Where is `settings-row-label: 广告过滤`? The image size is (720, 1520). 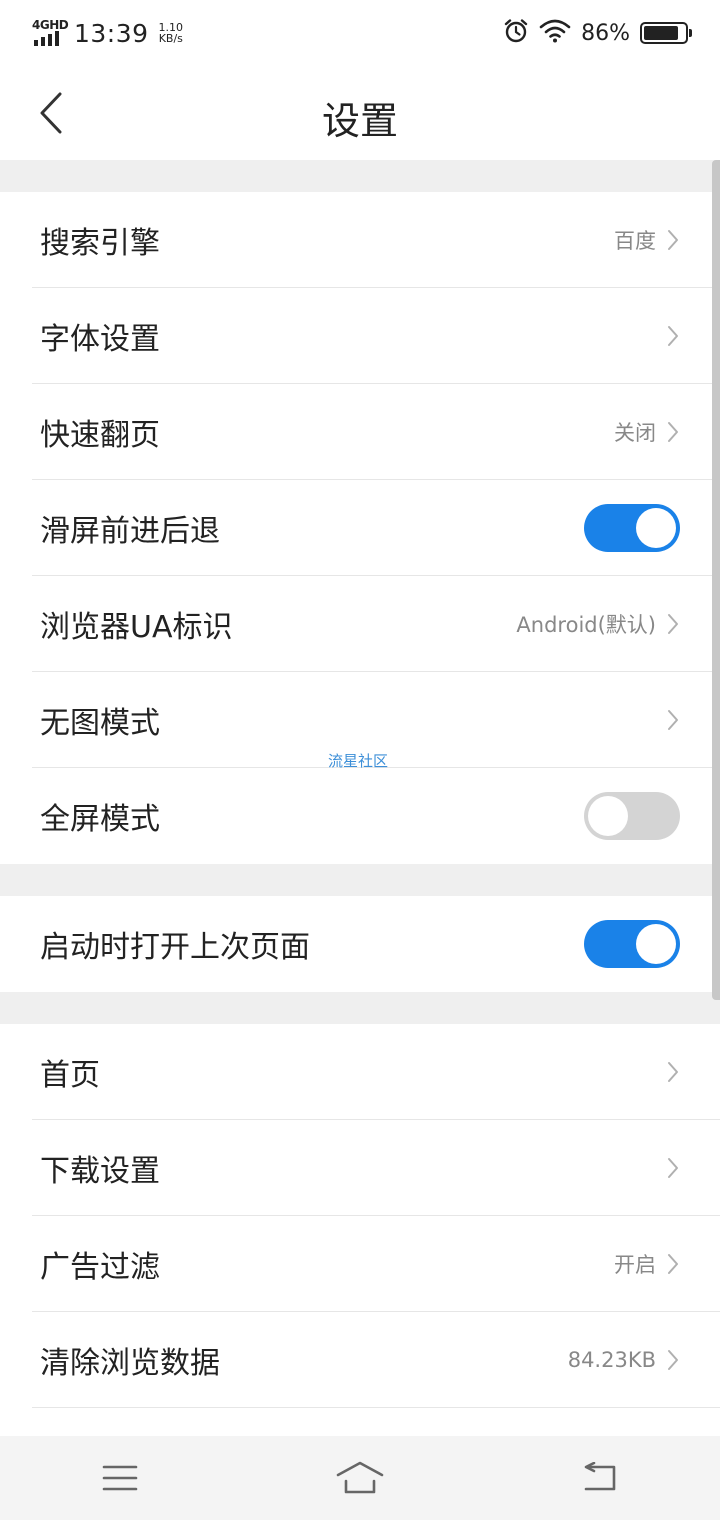
settings-row-label: 广告过滤 is located at coordinates (100, 1267).